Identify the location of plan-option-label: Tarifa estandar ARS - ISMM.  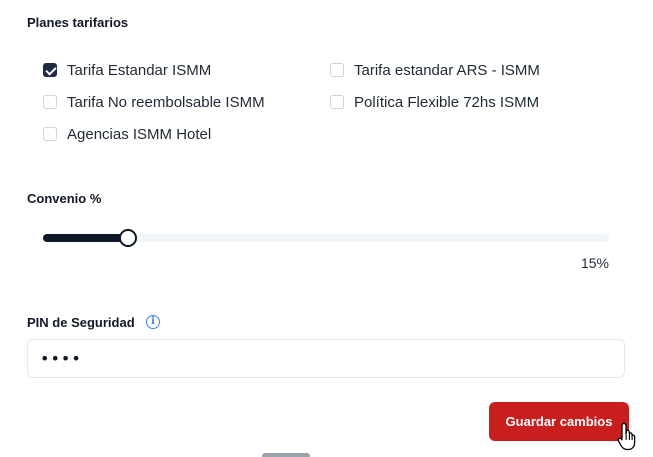
(447, 70).